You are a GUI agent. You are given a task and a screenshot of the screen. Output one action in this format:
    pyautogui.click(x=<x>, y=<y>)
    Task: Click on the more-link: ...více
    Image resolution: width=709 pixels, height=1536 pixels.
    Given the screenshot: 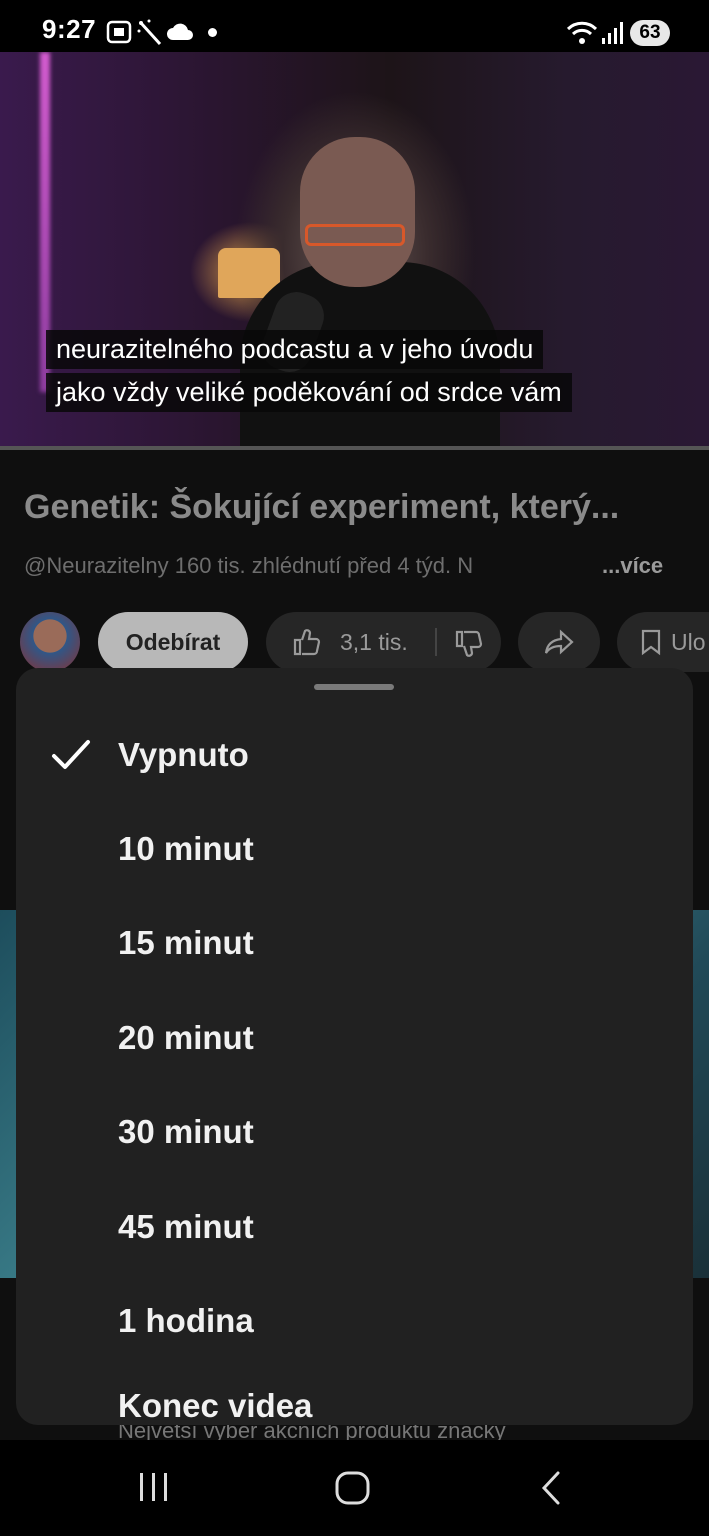 What is the action you would take?
    pyautogui.click(x=632, y=566)
    